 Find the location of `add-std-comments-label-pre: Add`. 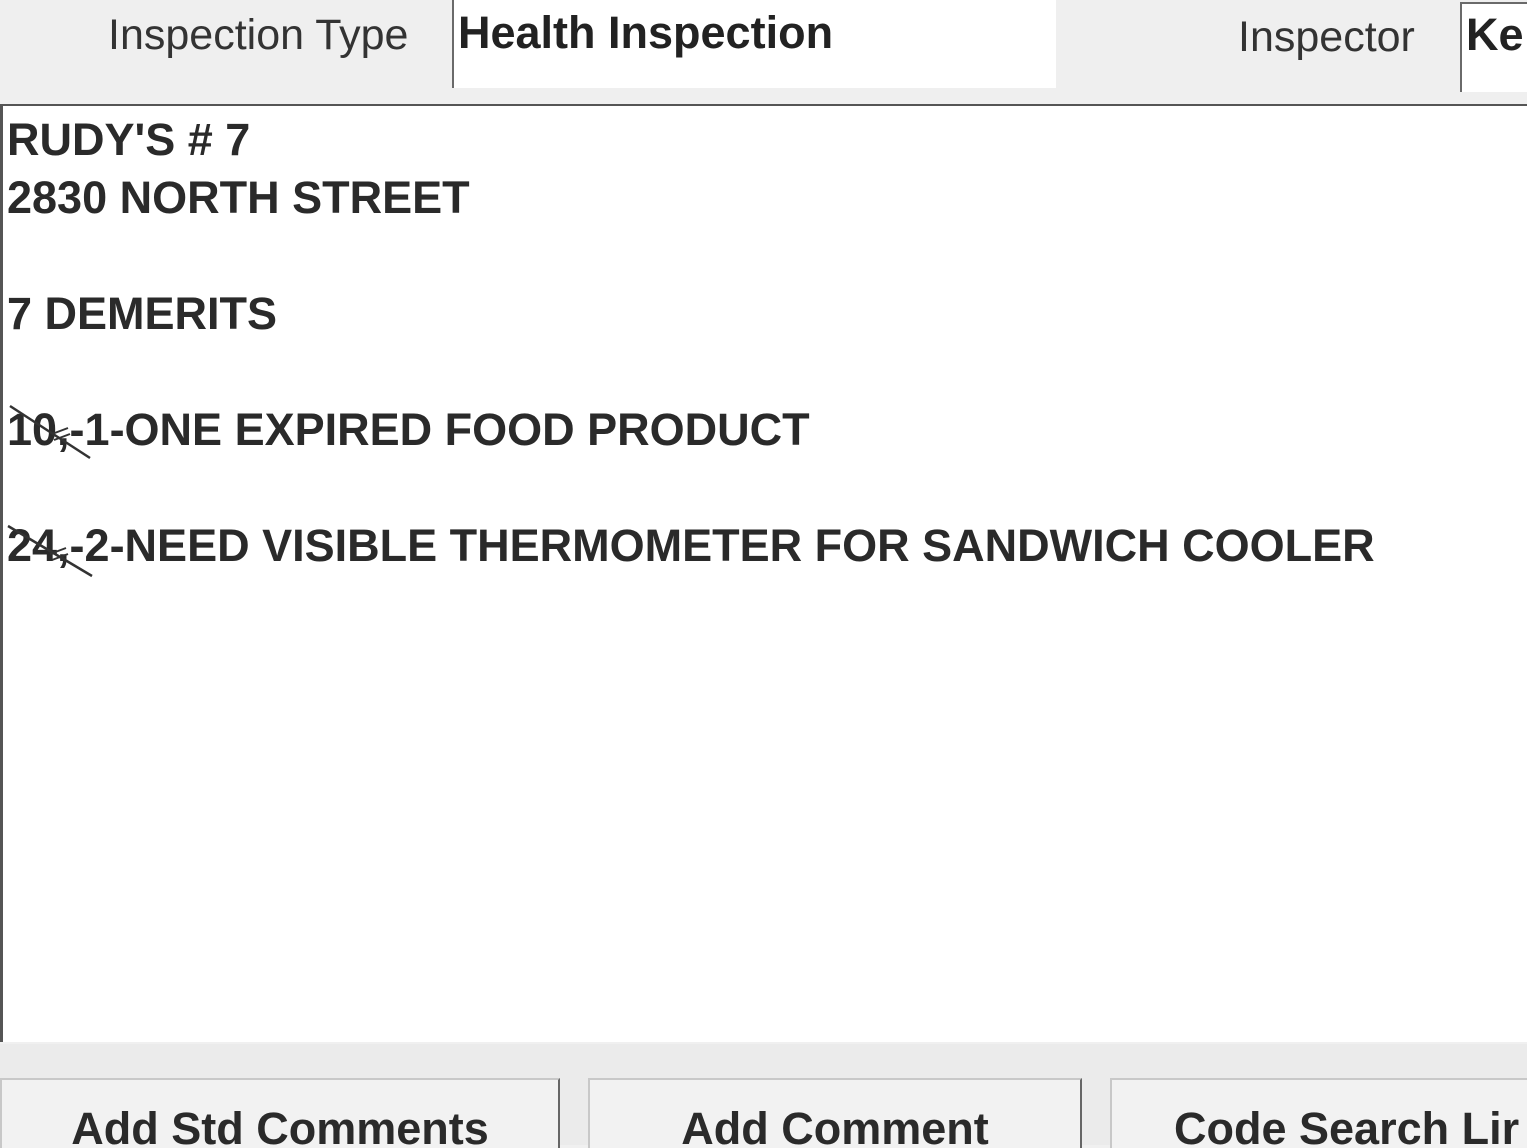

add-std-comments-label-pre: Add is located at coordinates (121, 1125).